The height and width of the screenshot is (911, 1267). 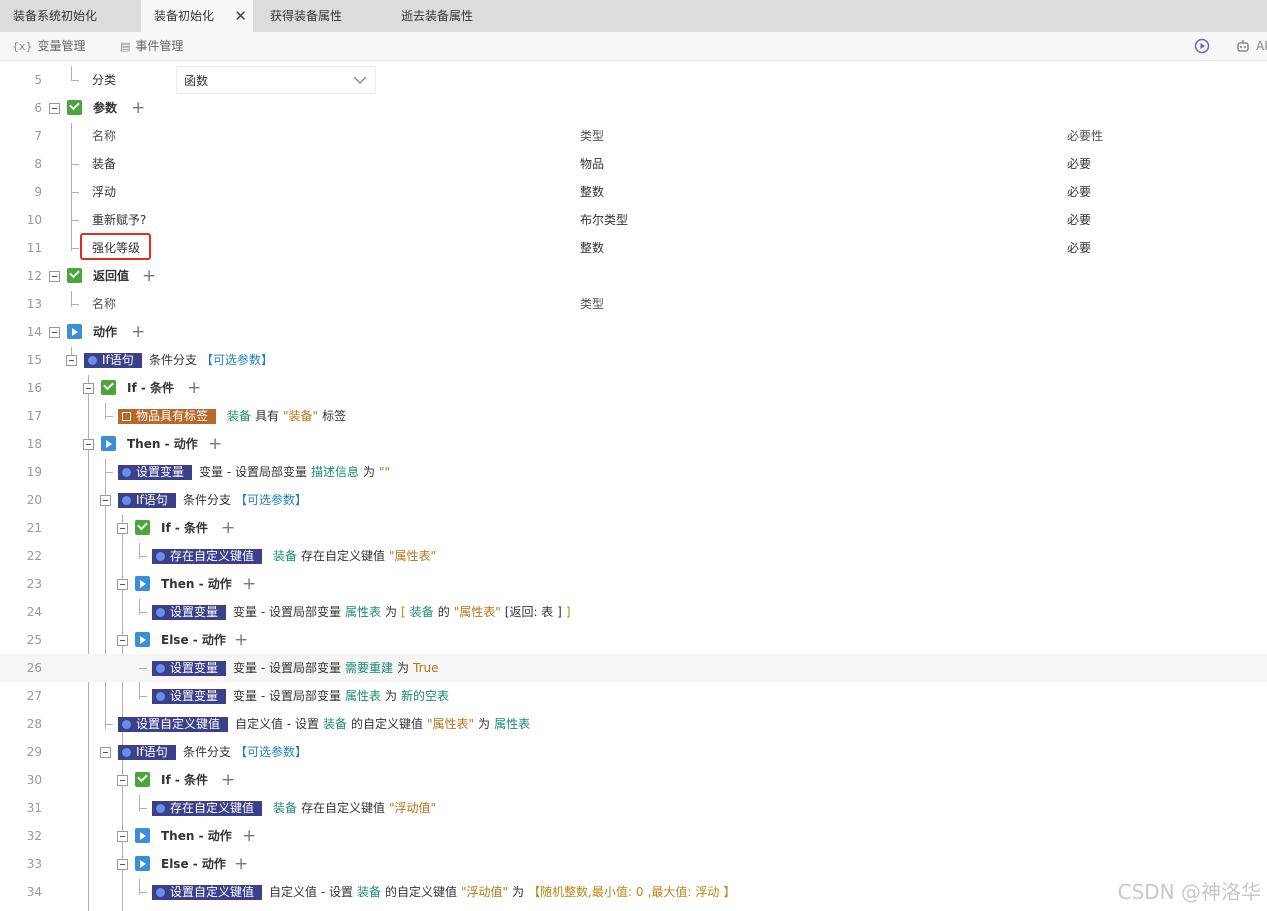 What do you see at coordinates (1079, 164) in the screenshot?
I see `param-required: 必要` at bounding box center [1079, 164].